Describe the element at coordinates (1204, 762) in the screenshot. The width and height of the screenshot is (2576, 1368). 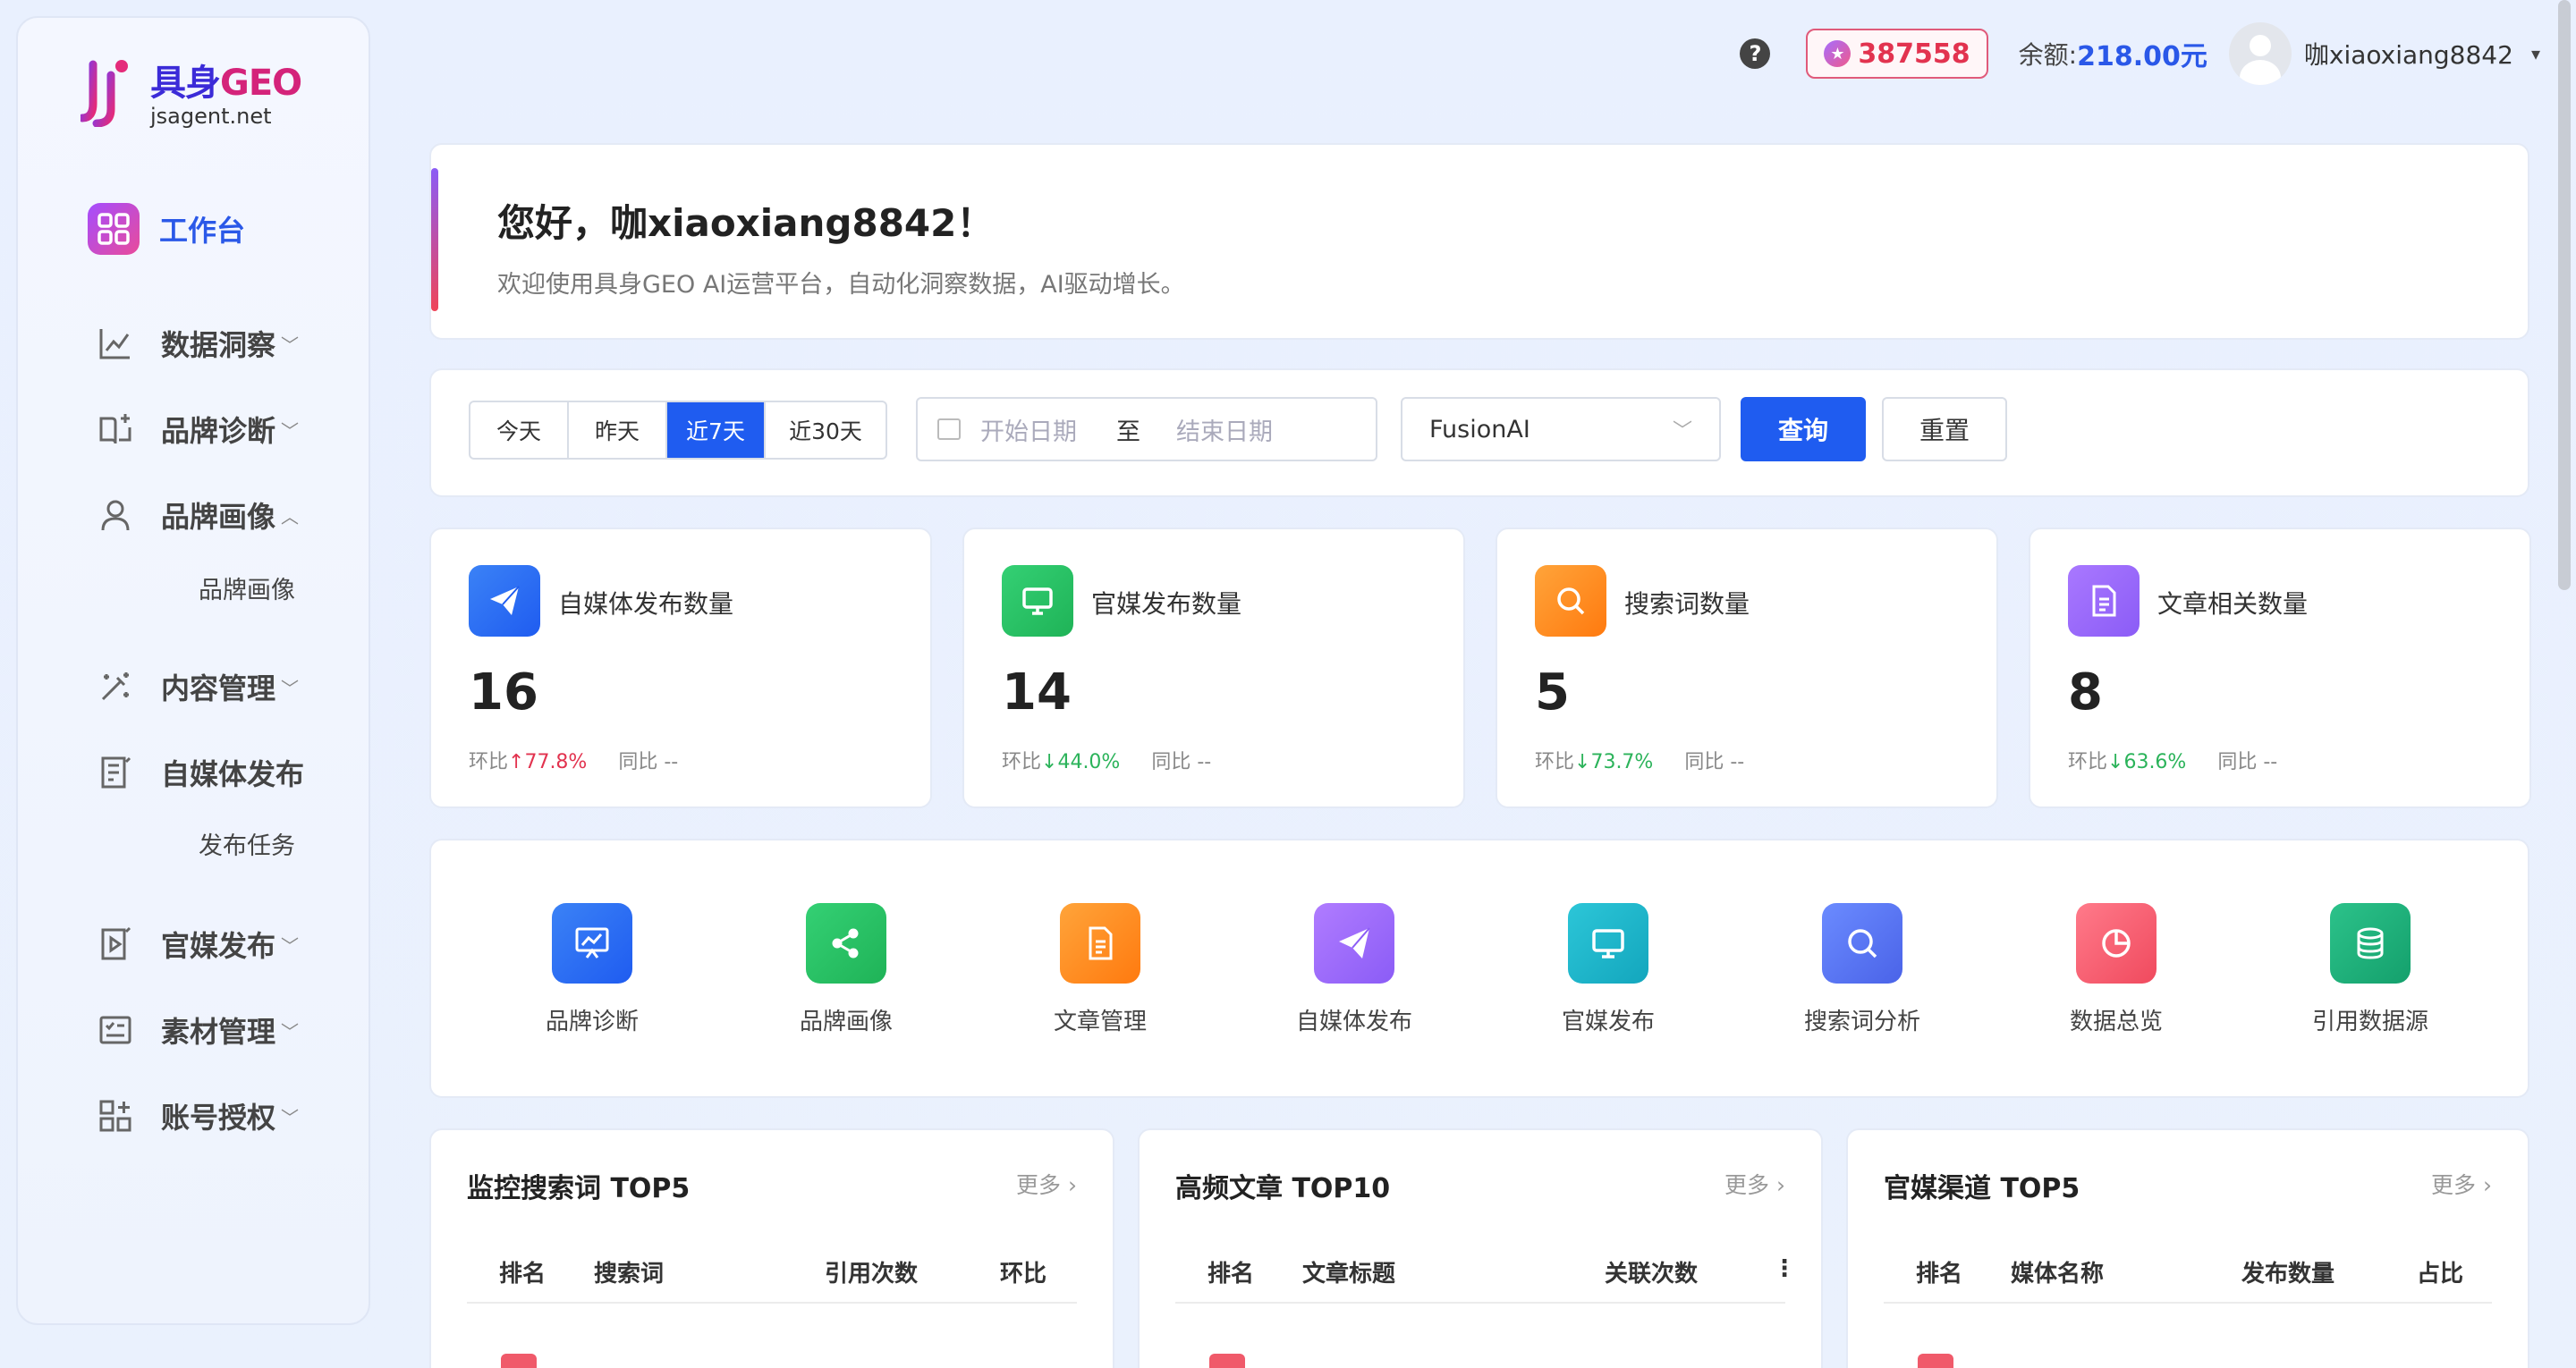
I see `yoy-value: --` at that location.